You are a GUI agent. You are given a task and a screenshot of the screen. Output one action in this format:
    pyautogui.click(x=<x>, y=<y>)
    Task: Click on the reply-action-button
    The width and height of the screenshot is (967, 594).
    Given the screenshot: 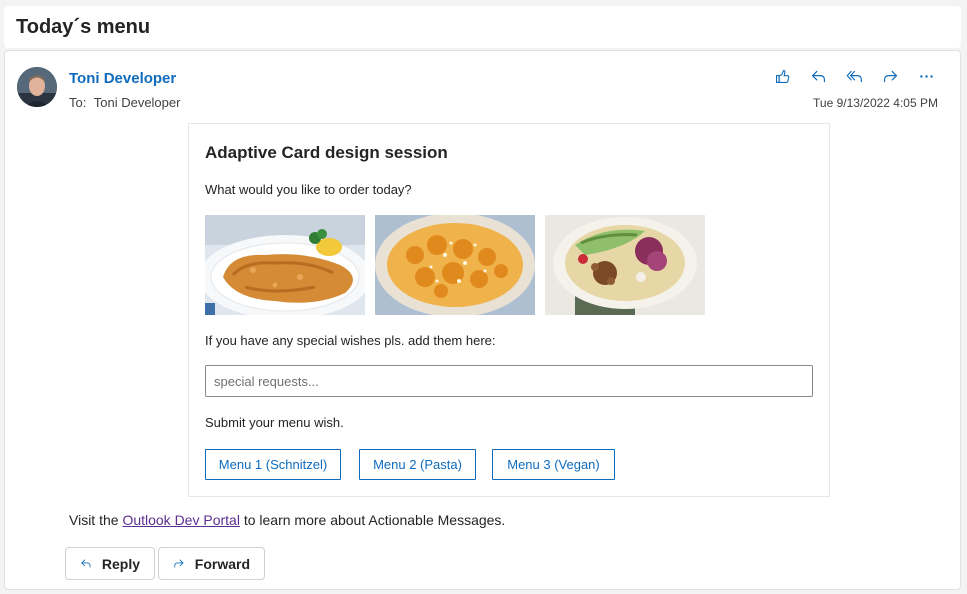 What is the action you would take?
    pyautogui.click(x=818, y=76)
    